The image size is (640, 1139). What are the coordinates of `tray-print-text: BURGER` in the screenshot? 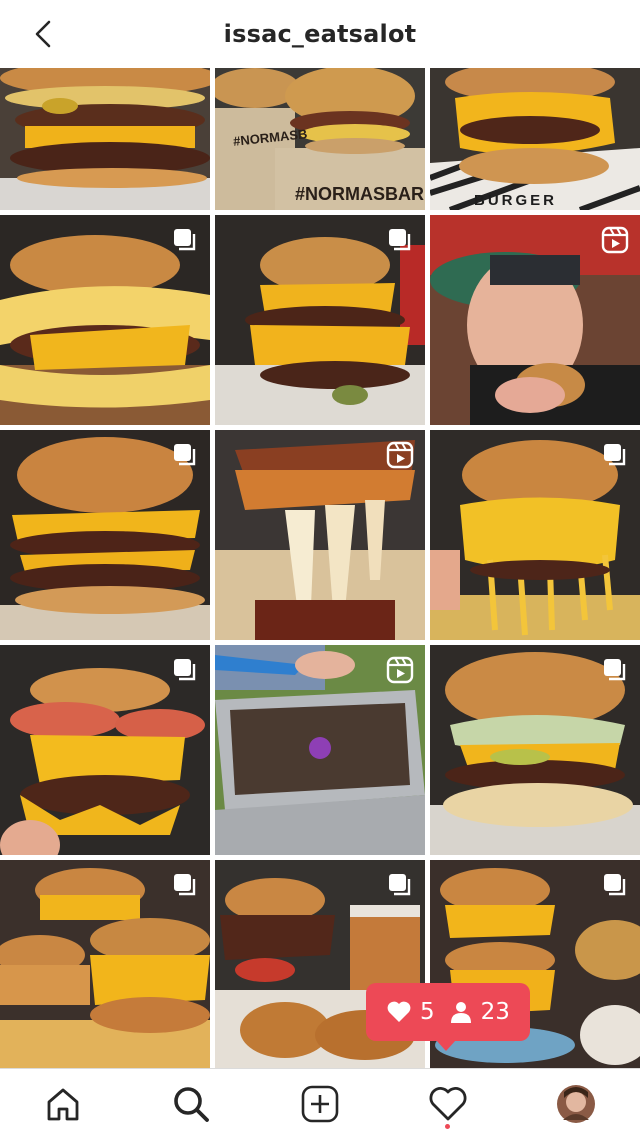 It's located at (516, 200).